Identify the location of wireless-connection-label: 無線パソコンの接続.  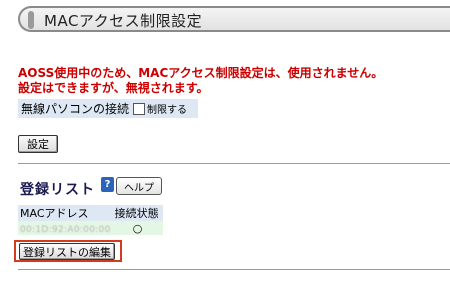
(75, 109).